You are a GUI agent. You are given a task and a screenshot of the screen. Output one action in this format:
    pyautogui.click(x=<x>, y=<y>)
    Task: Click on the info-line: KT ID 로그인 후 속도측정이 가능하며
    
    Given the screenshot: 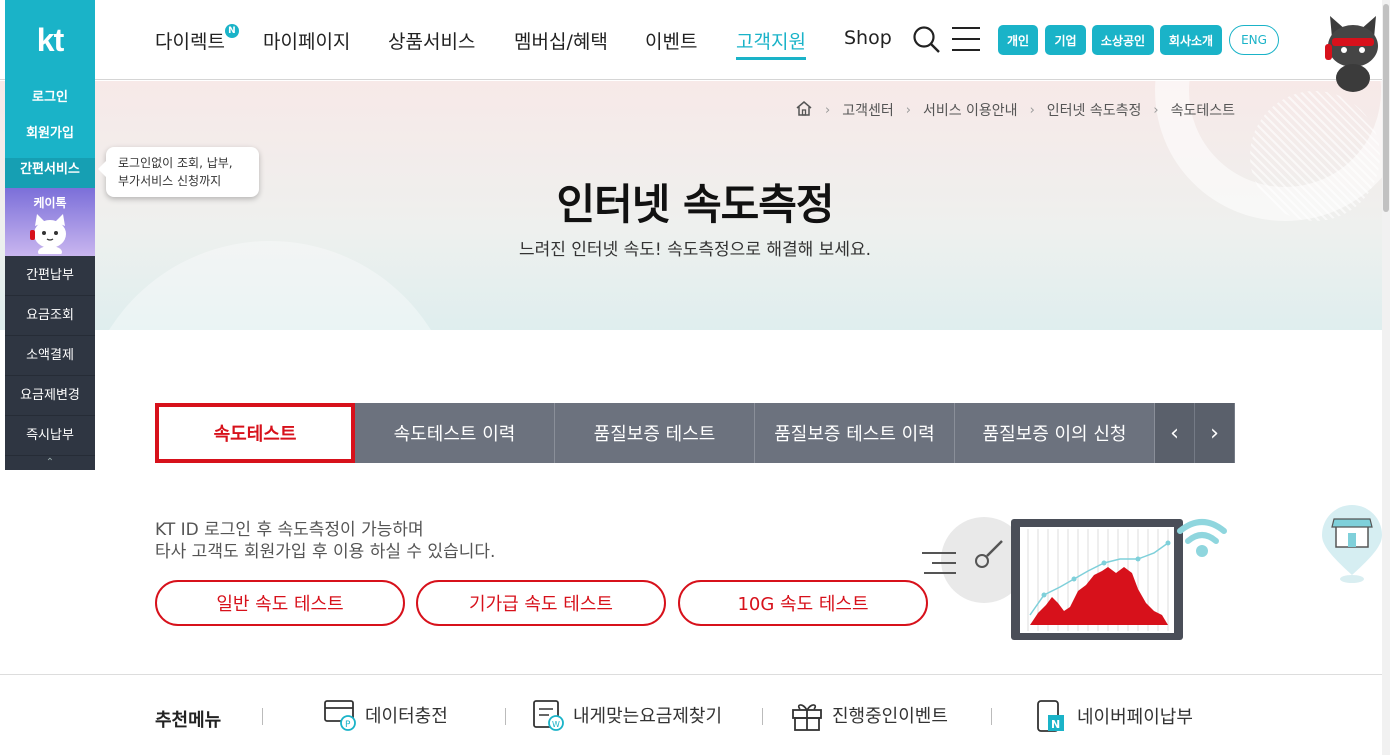 What is the action you would take?
    pyautogui.click(x=289, y=530)
    